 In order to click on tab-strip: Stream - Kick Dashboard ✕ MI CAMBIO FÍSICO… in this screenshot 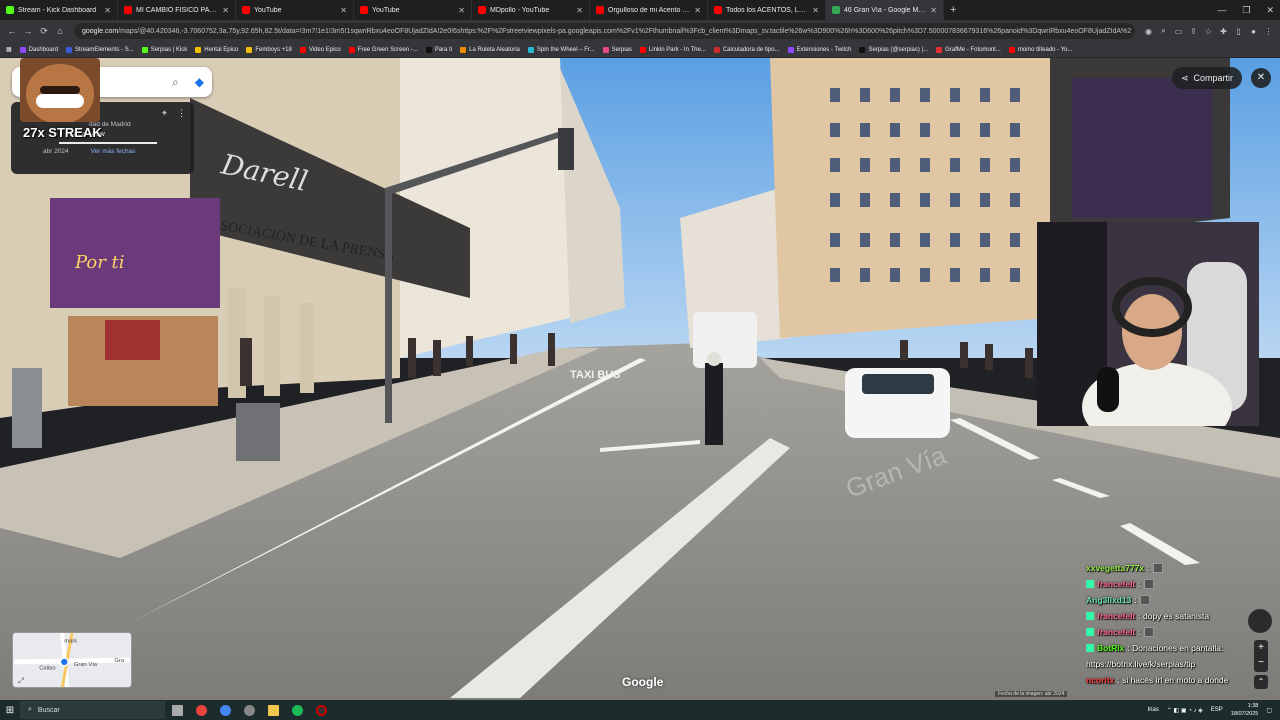, I will do `click(640, 10)`.